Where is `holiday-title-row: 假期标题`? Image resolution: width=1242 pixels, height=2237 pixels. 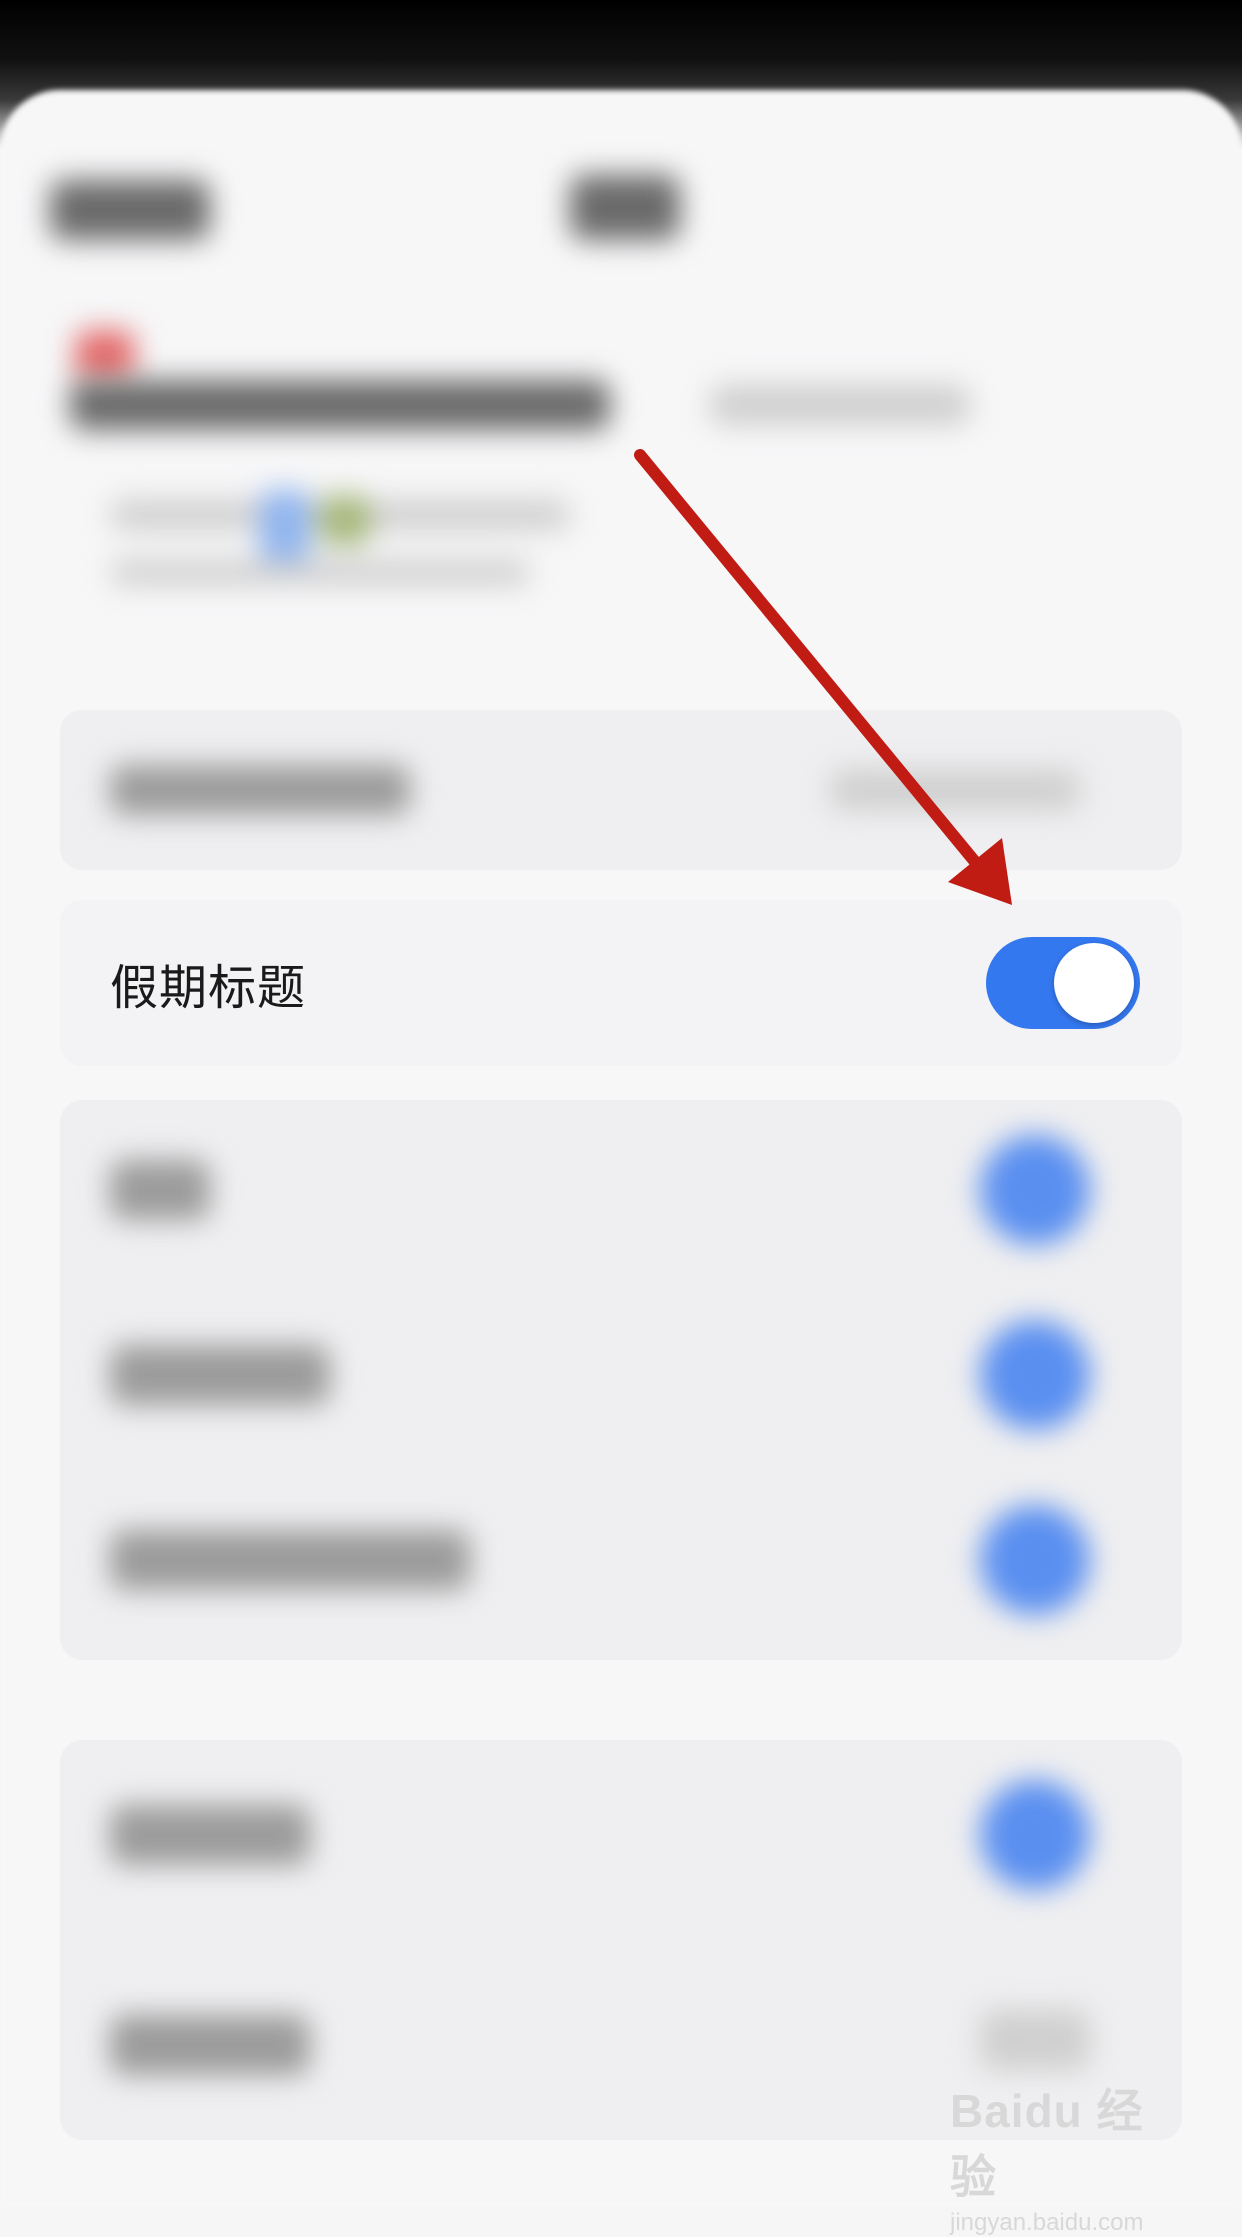
holiday-title-row: 假期标题 is located at coordinates (621, 983).